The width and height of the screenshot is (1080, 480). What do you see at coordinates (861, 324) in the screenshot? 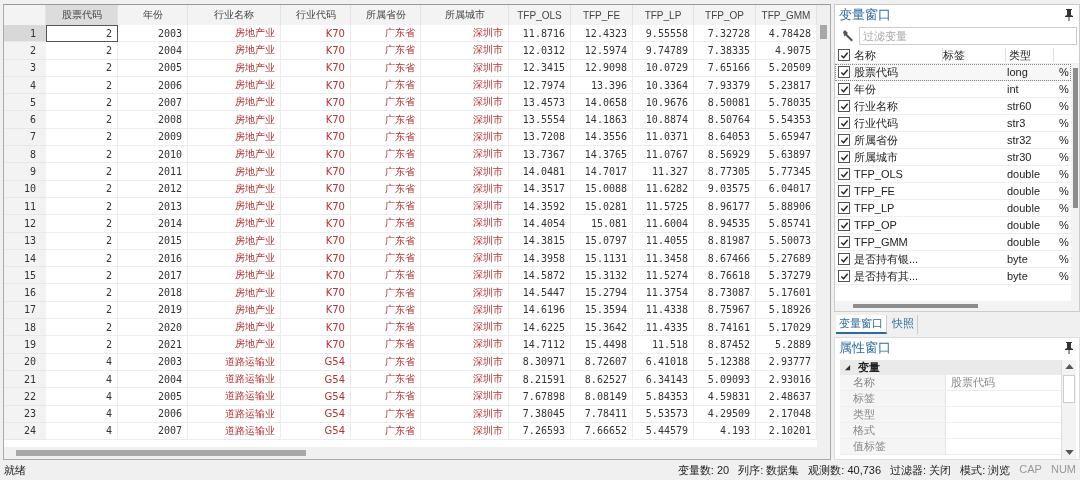
I see `panel-tab: 变量窗口` at bounding box center [861, 324].